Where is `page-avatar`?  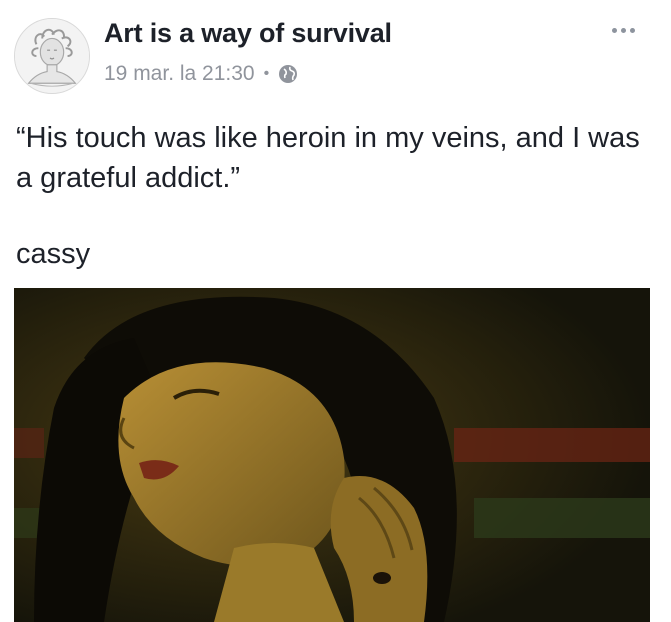 page-avatar is located at coordinates (52, 56).